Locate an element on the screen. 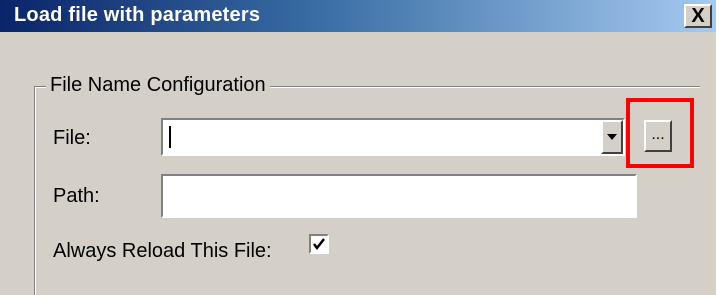 The width and height of the screenshot is (726, 295). always-reload-checkbox is located at coordinates (319, 244).